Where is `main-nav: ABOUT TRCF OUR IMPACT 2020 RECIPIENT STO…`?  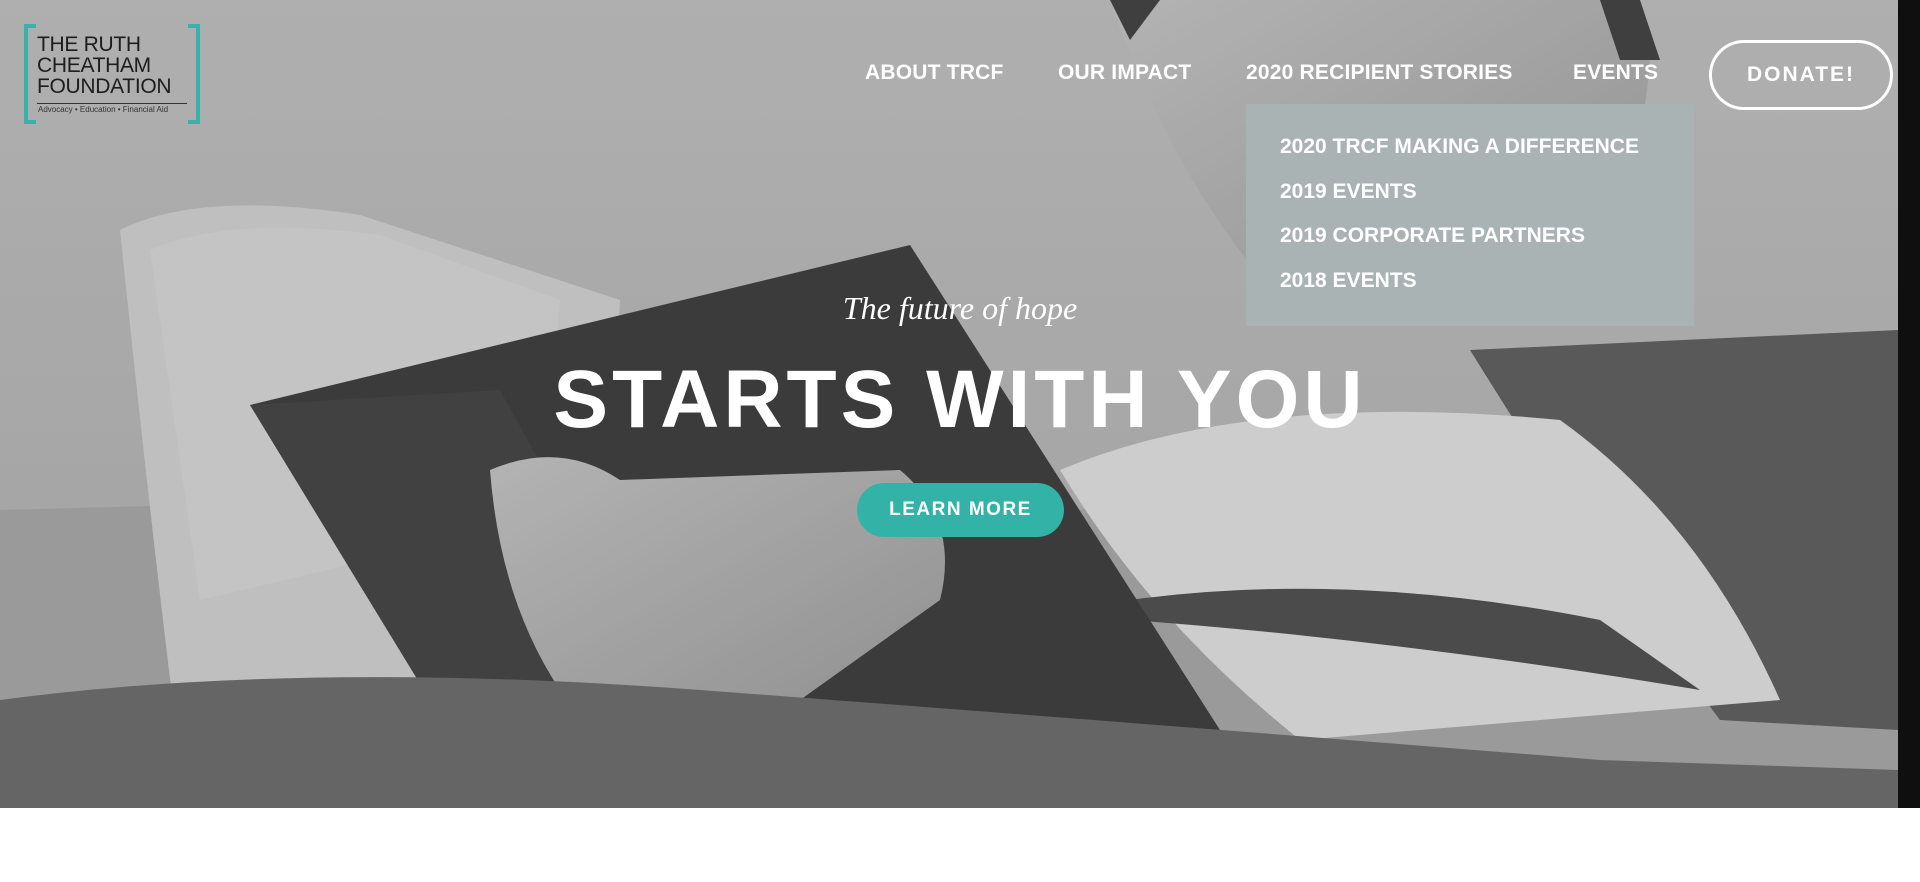 main-nav: ABOUT TRCF OUR IMPACT 2020 RECIPIENT STO… is located at coordinates (960, 76).